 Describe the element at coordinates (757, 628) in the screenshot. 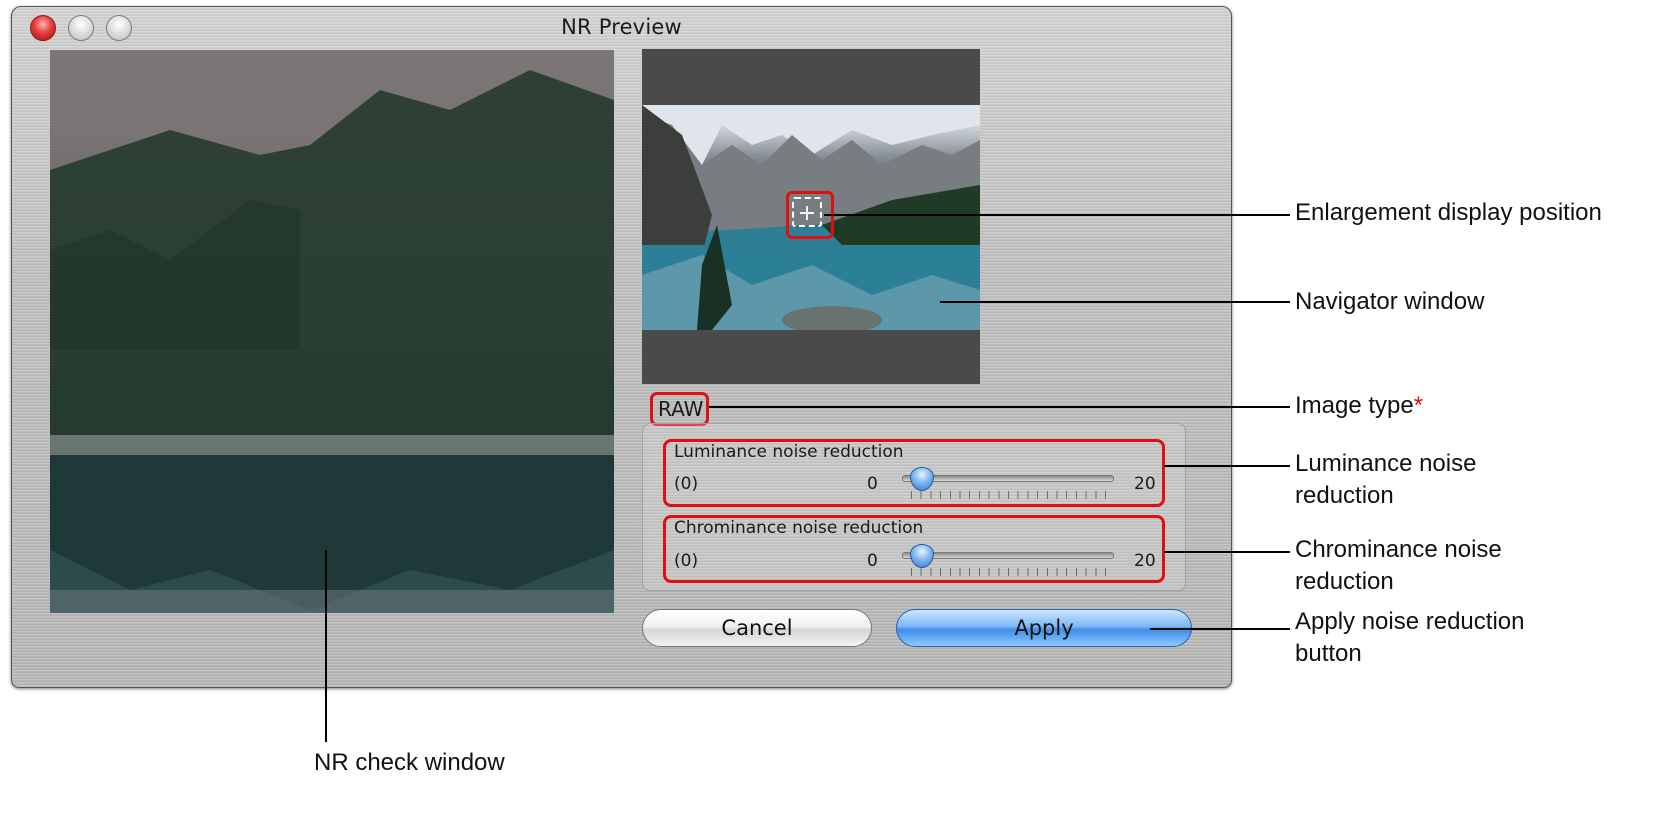

I see `cancel-button: Cancel` at that location.